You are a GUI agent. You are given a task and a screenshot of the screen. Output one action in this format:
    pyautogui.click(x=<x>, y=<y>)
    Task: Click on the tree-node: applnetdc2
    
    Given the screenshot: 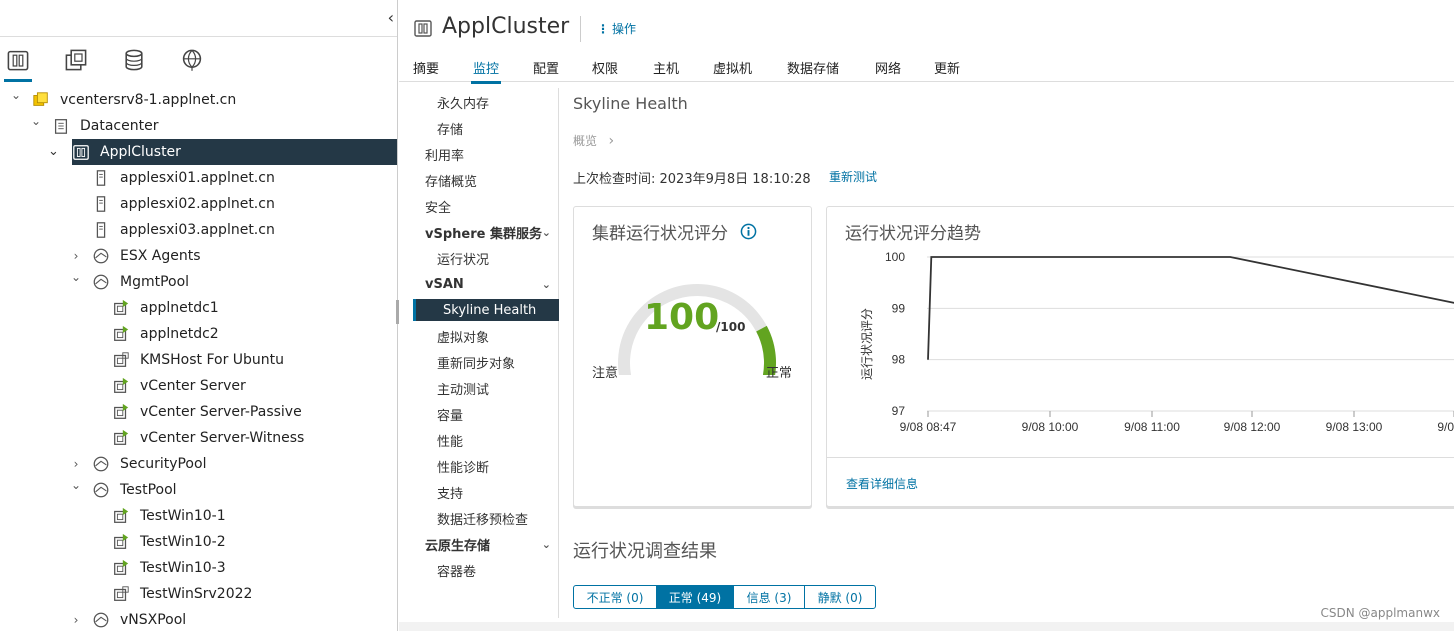 What is the action you would take?
    pyautogui.click(x=199, y=334)
    